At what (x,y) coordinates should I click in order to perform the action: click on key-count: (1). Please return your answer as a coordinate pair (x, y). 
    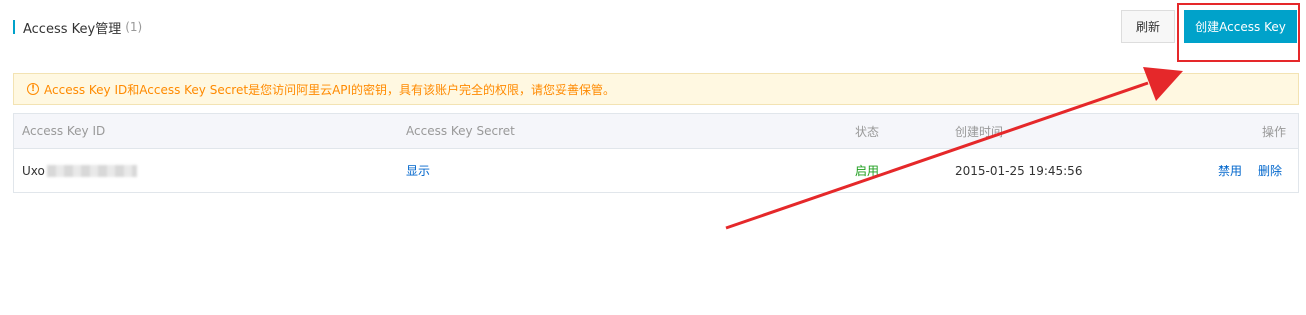
    Looking at the image, I should click on (134, 27).